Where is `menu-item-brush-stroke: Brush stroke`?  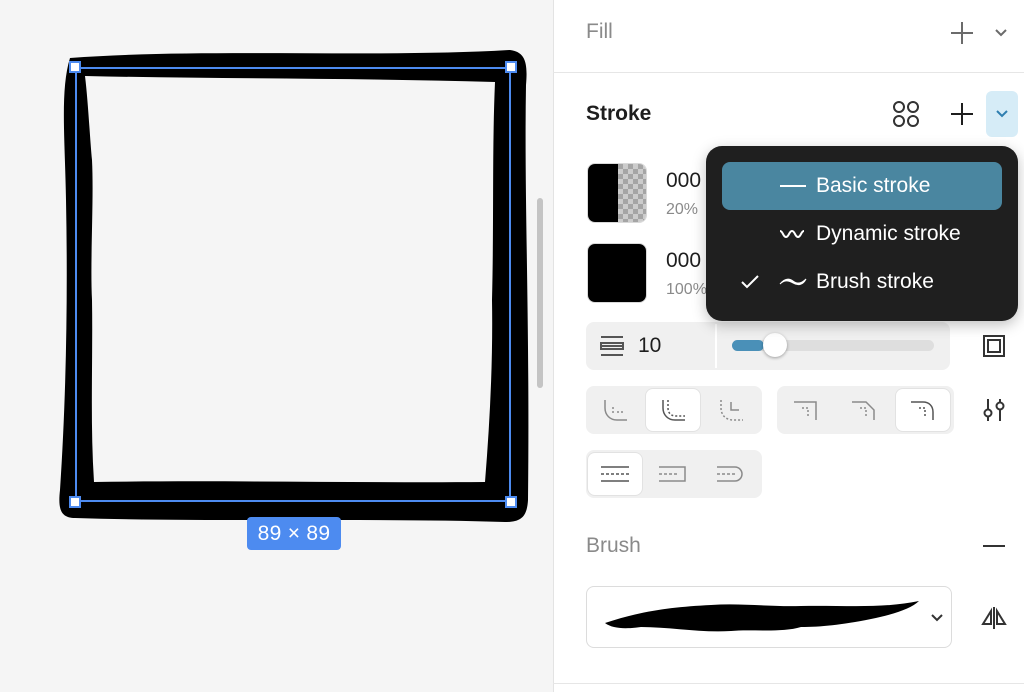
menu-item-brush-stroke: Brush stroke is located at coordinates (862, 282).